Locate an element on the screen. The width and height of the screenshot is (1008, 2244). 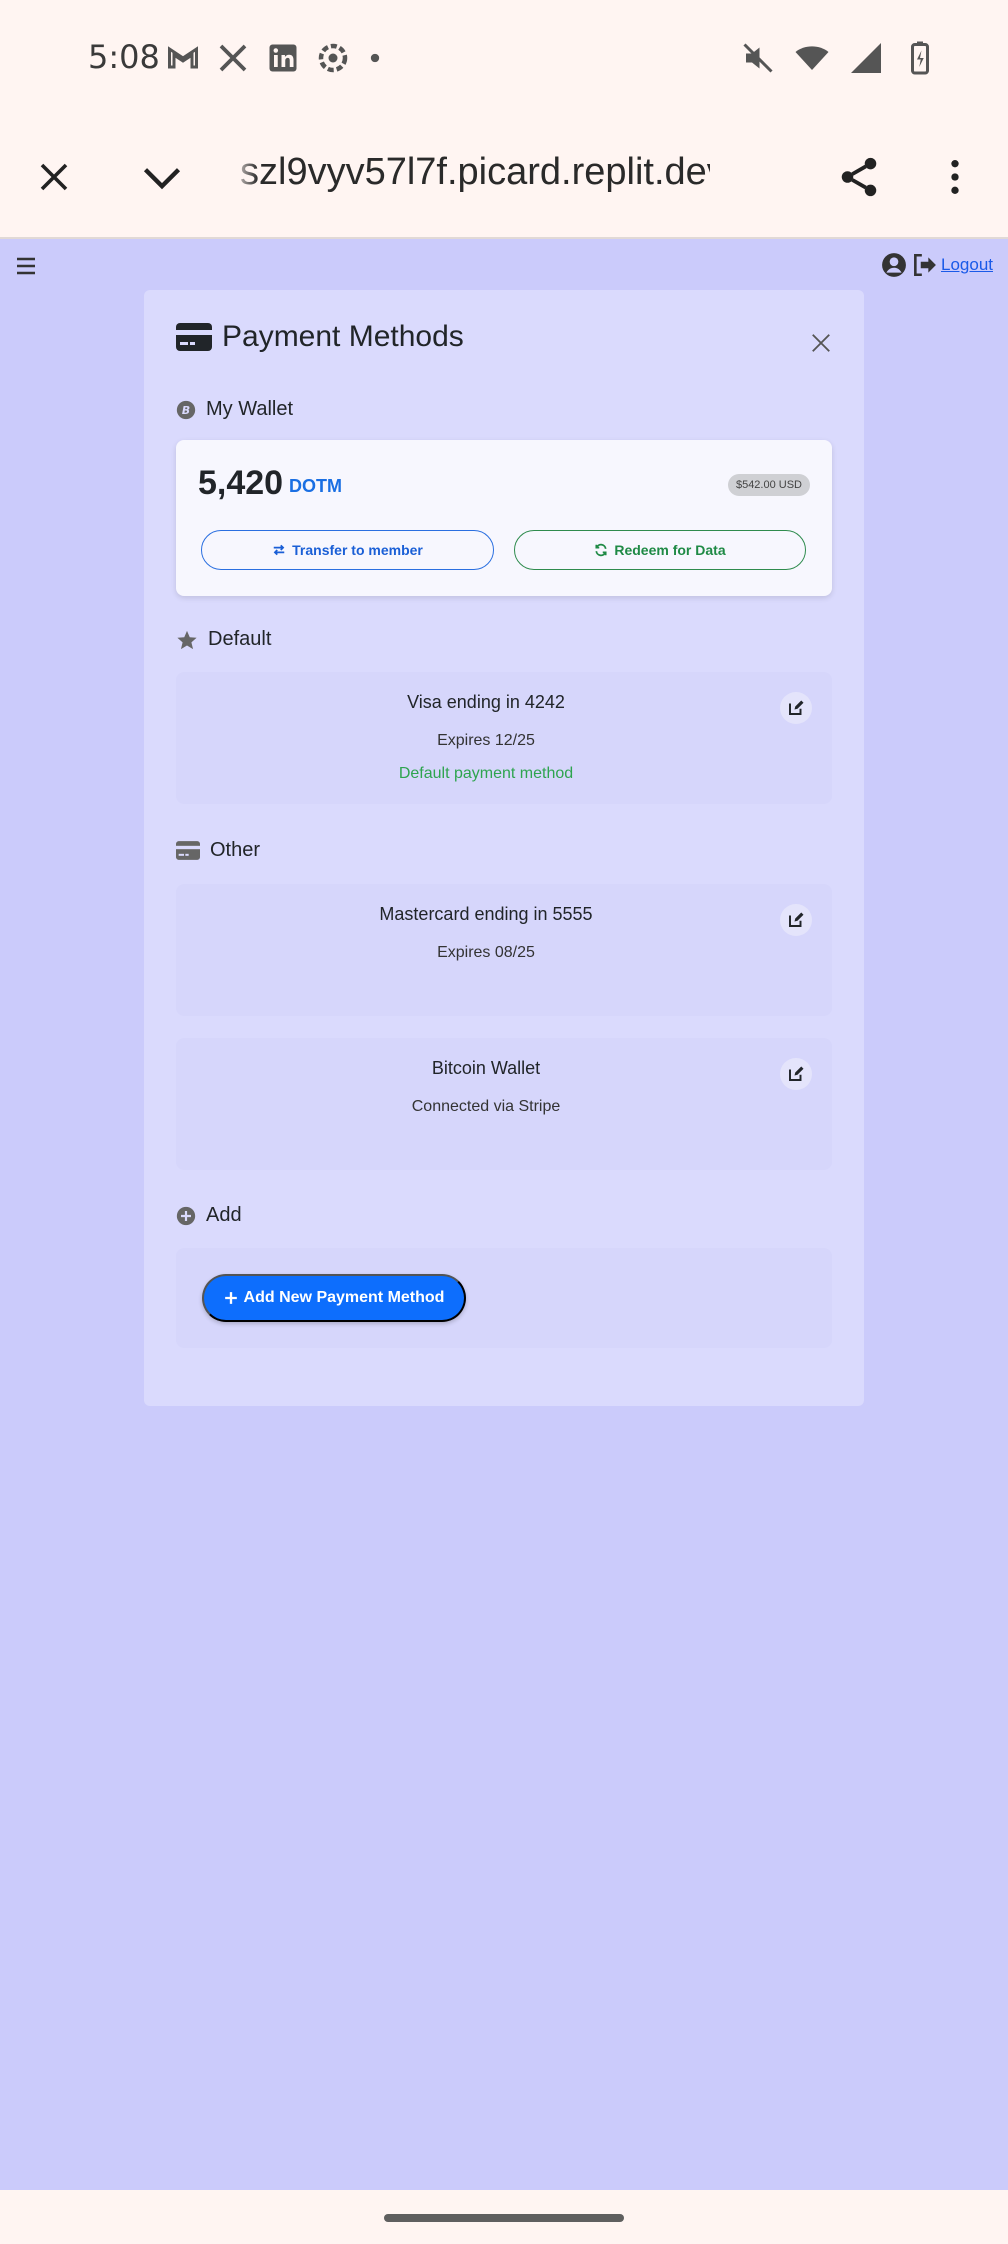
x-icon is located at coordinates (233, 58).